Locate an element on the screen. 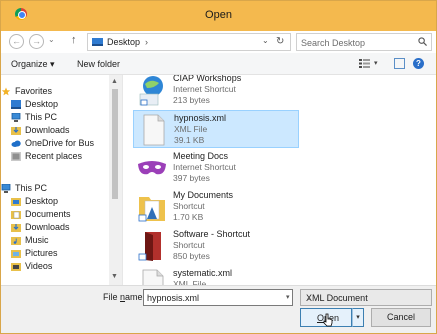 The height and width of the screenshot is (334, 437). file-name: Meeting Docs is located at coordinates (201, 156).